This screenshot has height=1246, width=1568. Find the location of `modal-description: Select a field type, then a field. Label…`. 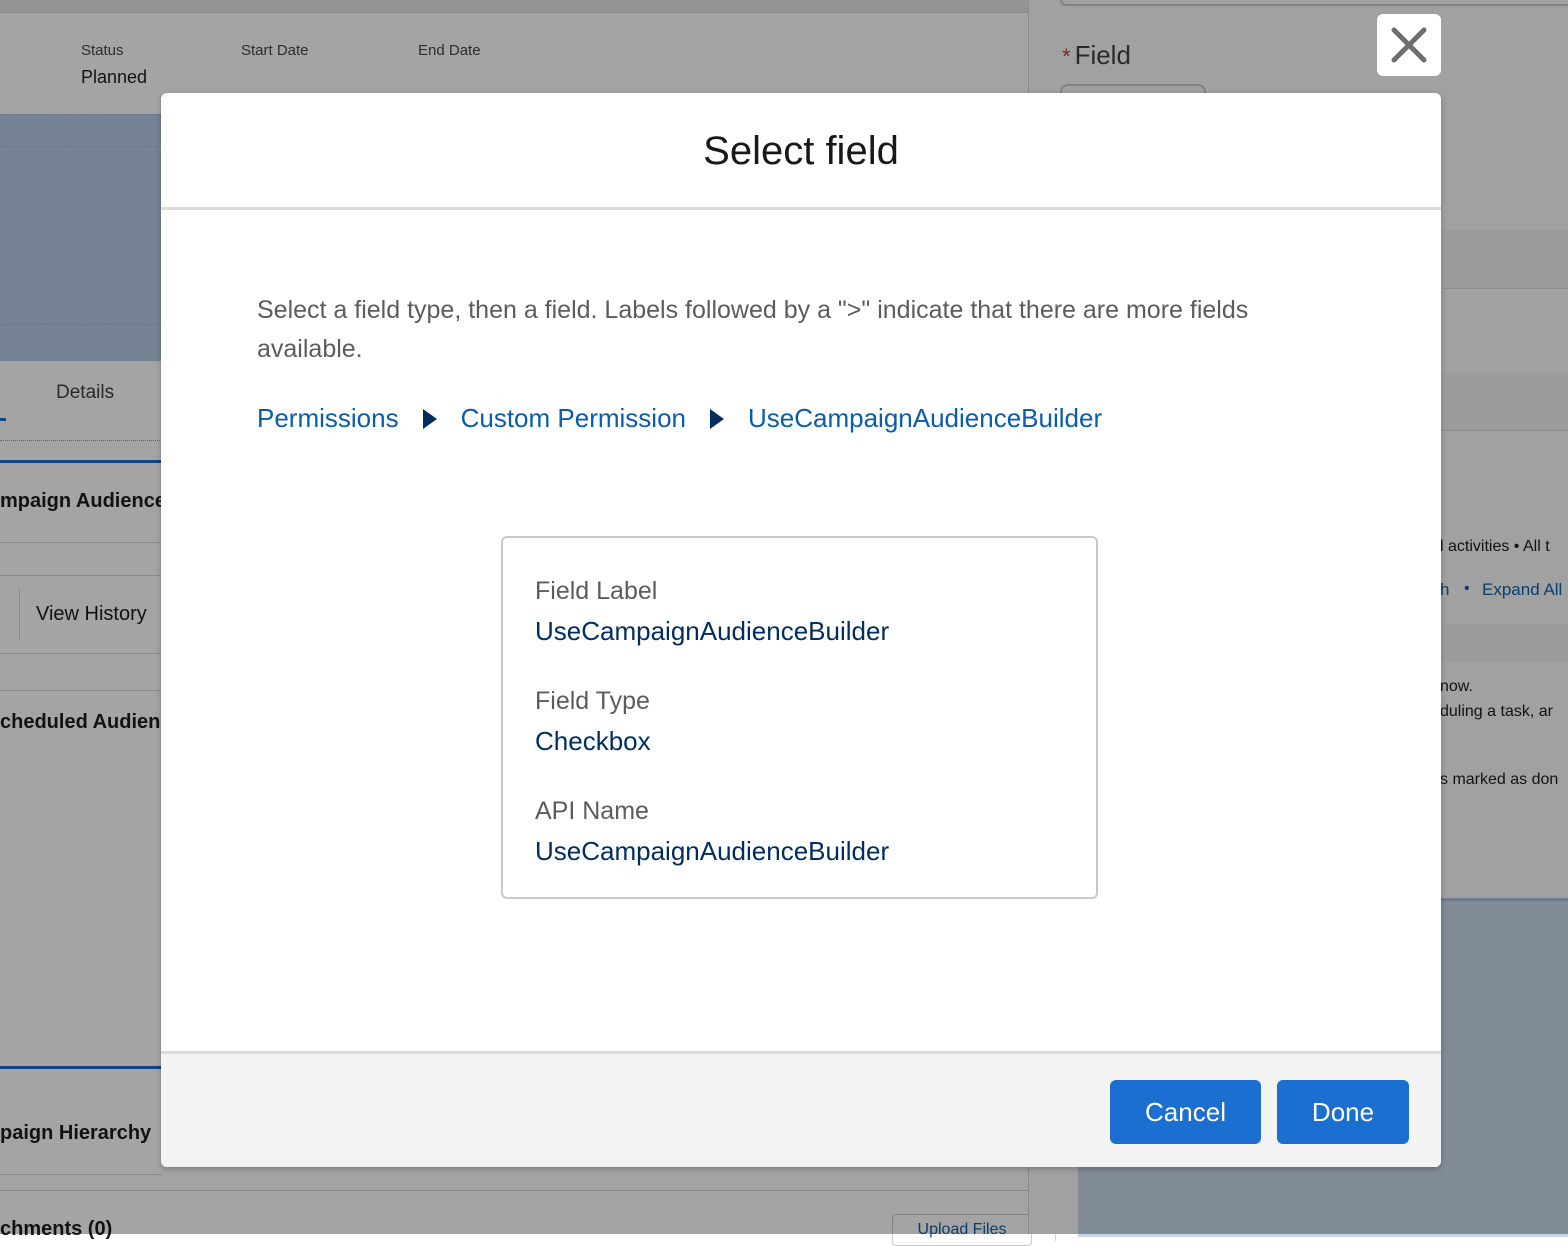

modal-description: Select a field type, then a field. Label… is located at coordinates (753, 329).